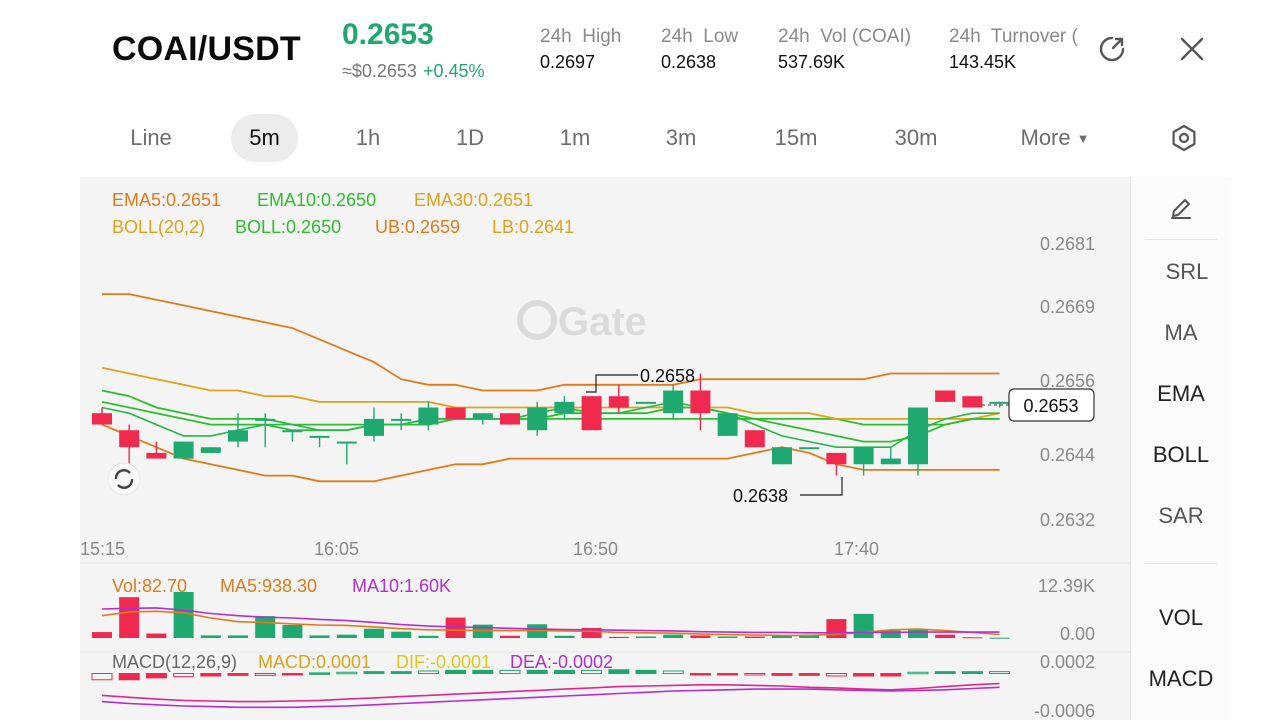 The image size is (1280, 720). I want to click on timeframe-bar: Line 5m 1h 1D 1m 3m 15m 30m More ▼, so click(640, 138).